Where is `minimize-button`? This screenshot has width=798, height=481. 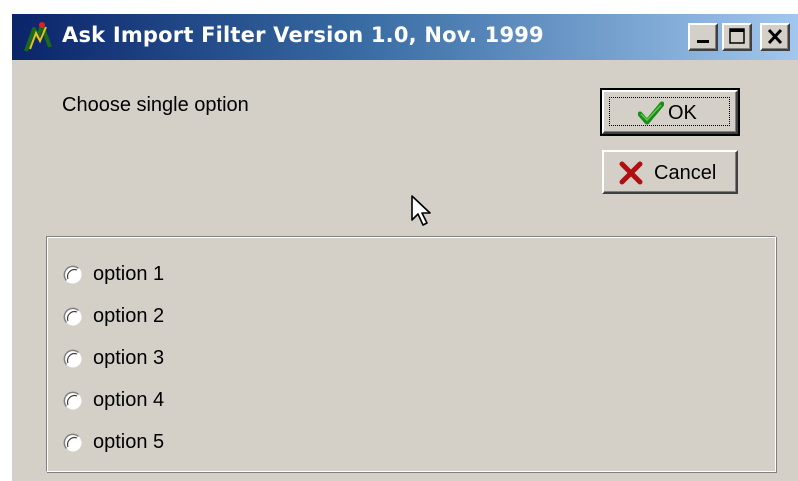
minimize-button is located at coordinates (703, 37).